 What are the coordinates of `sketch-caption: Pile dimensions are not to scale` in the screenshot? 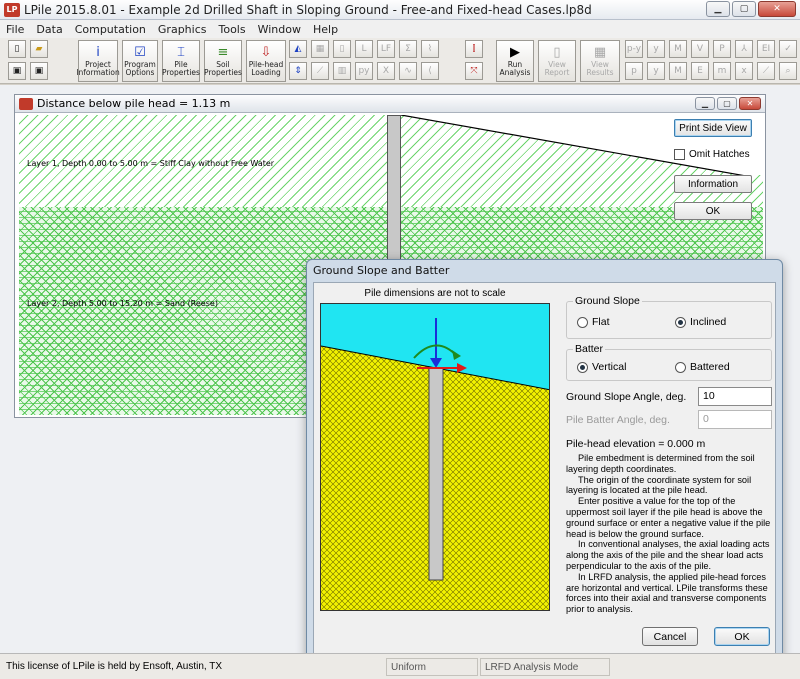 It's located at (435, 293).